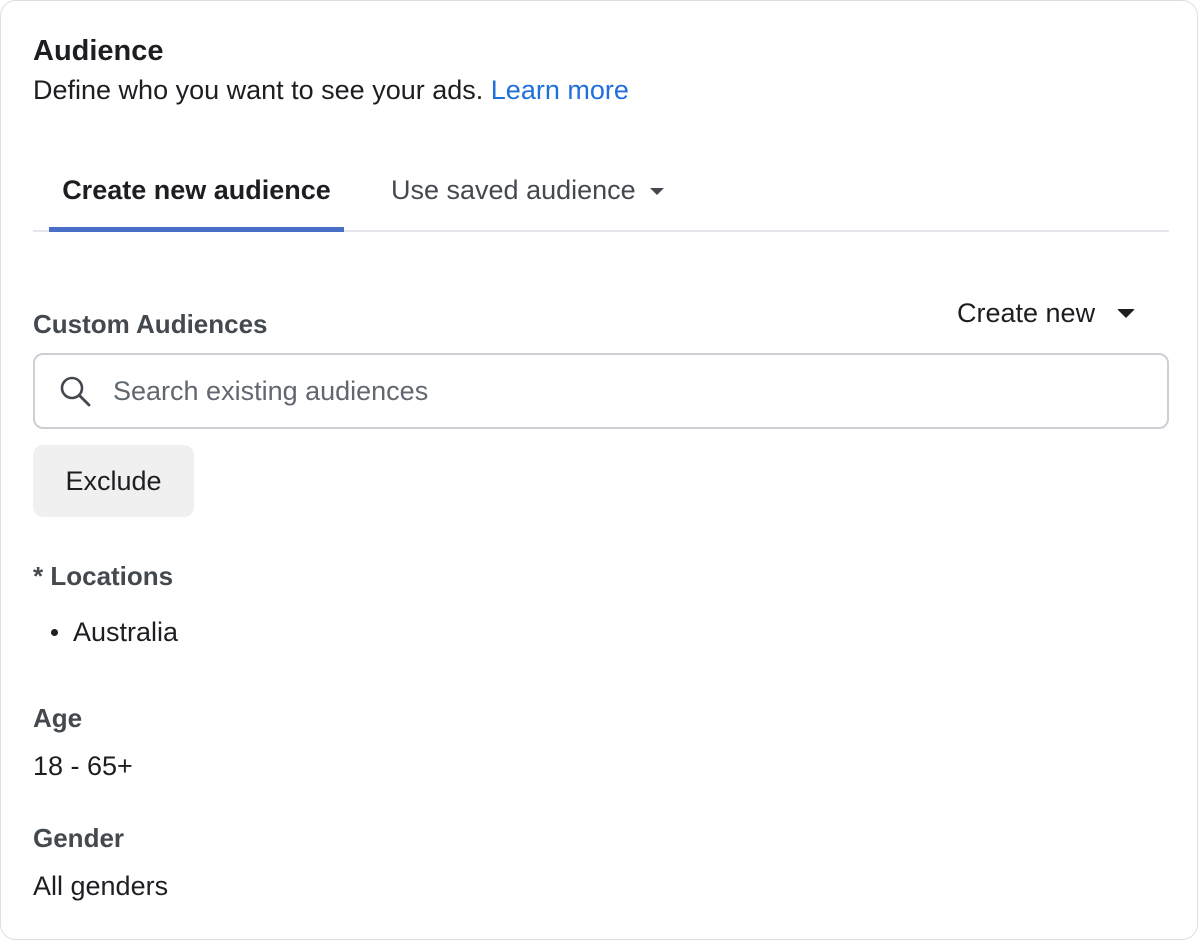 The image size is (1198, 940). Describe the element at coordinates (513, 190) in the screenshot. I see `tab-label: Use saved audience` at that location.